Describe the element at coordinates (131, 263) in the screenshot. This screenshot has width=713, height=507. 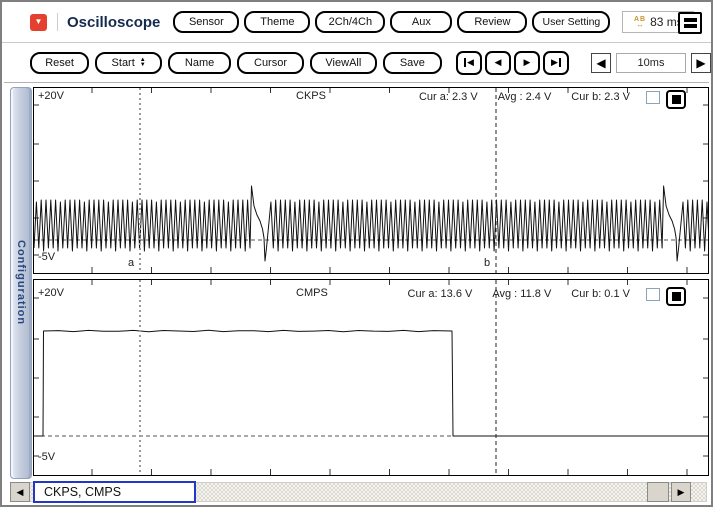
I see `cursor-a-label: a` at that location.